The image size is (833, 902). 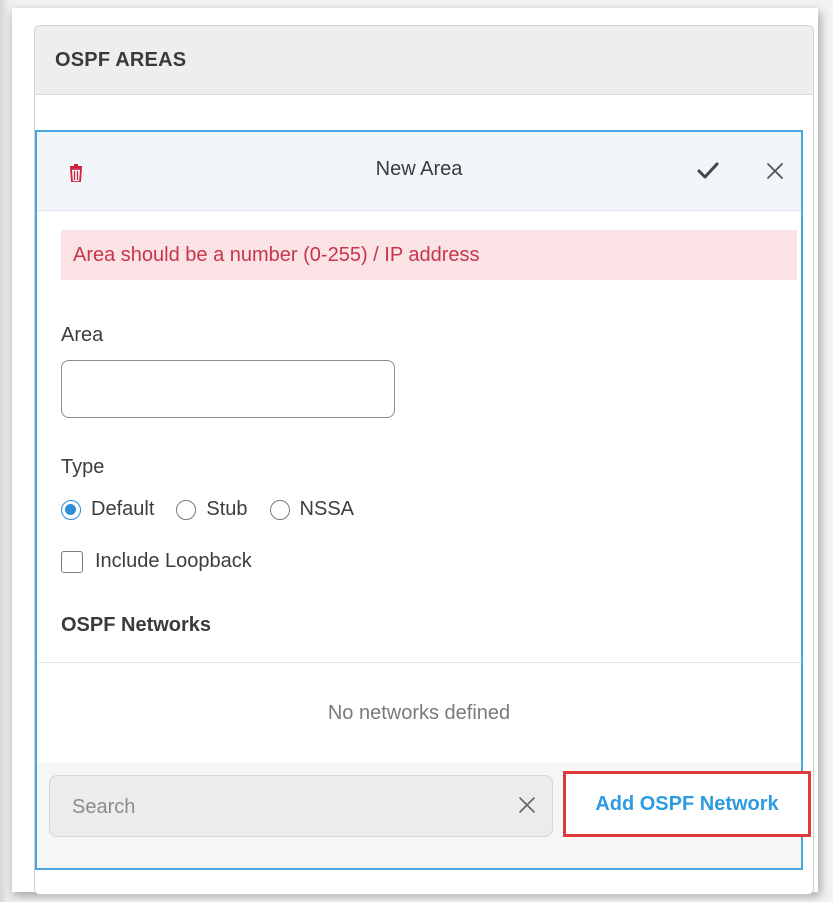 What do you see at coordinates (282, 807) in the screenshot?
I see `search-input` at bounding box center [282, 807].